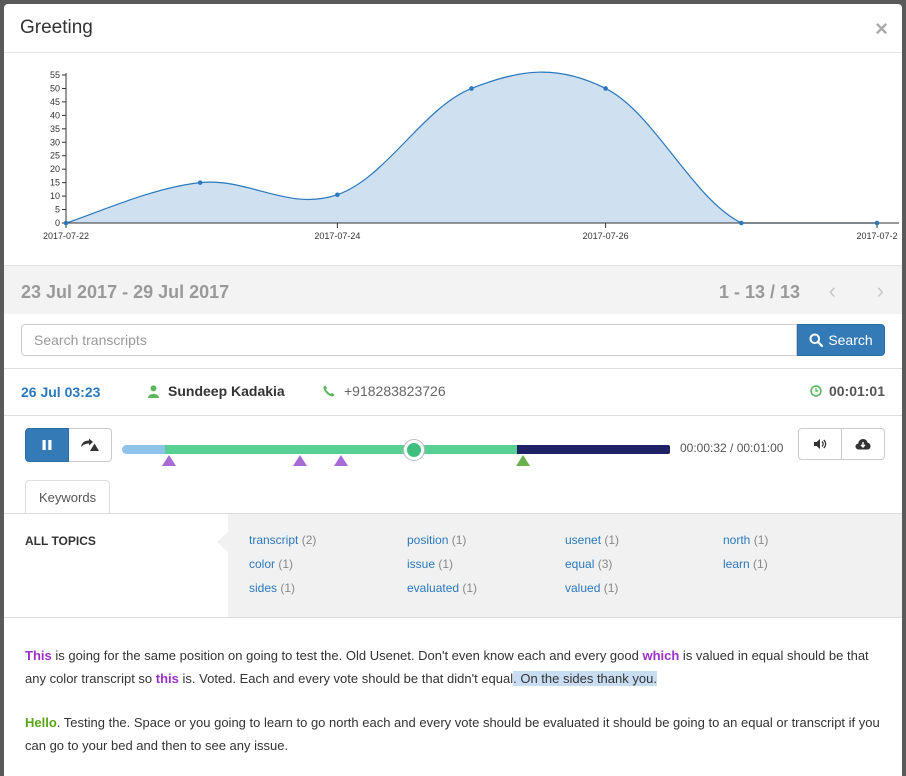 The image size is (906, 776). I want to click on y-tick-label: 50, so click(55, 88).